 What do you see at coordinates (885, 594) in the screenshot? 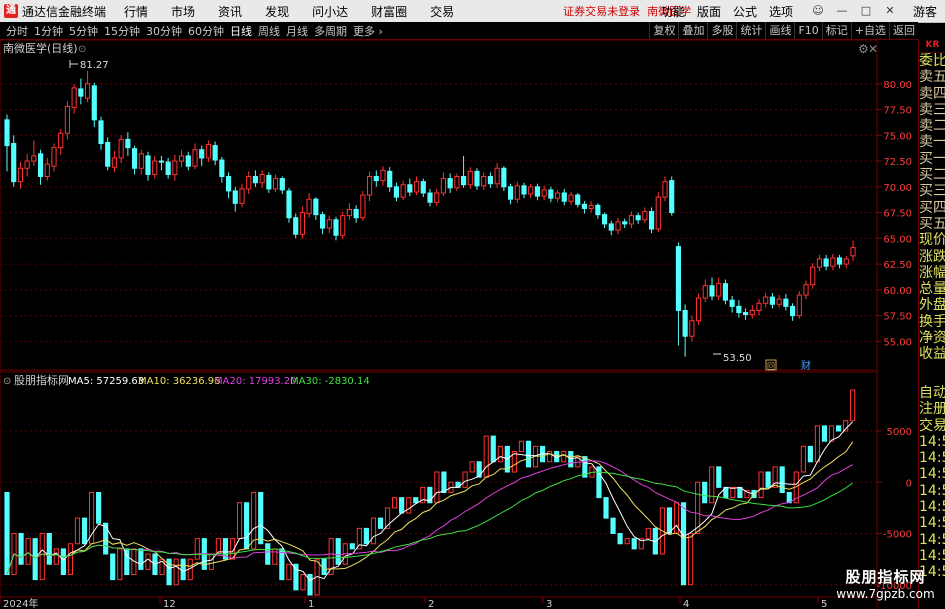
I see `watermark-url: www.7gpzb.com` at bounding box center [885, 594].